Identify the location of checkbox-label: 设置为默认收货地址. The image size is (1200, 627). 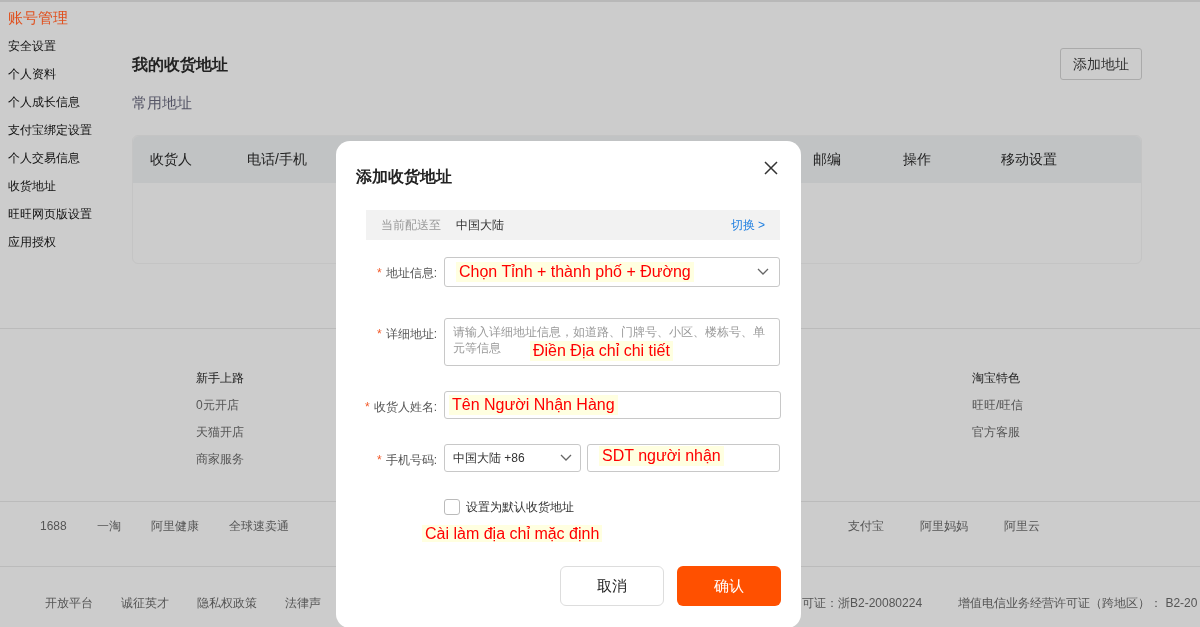
(520, 507).